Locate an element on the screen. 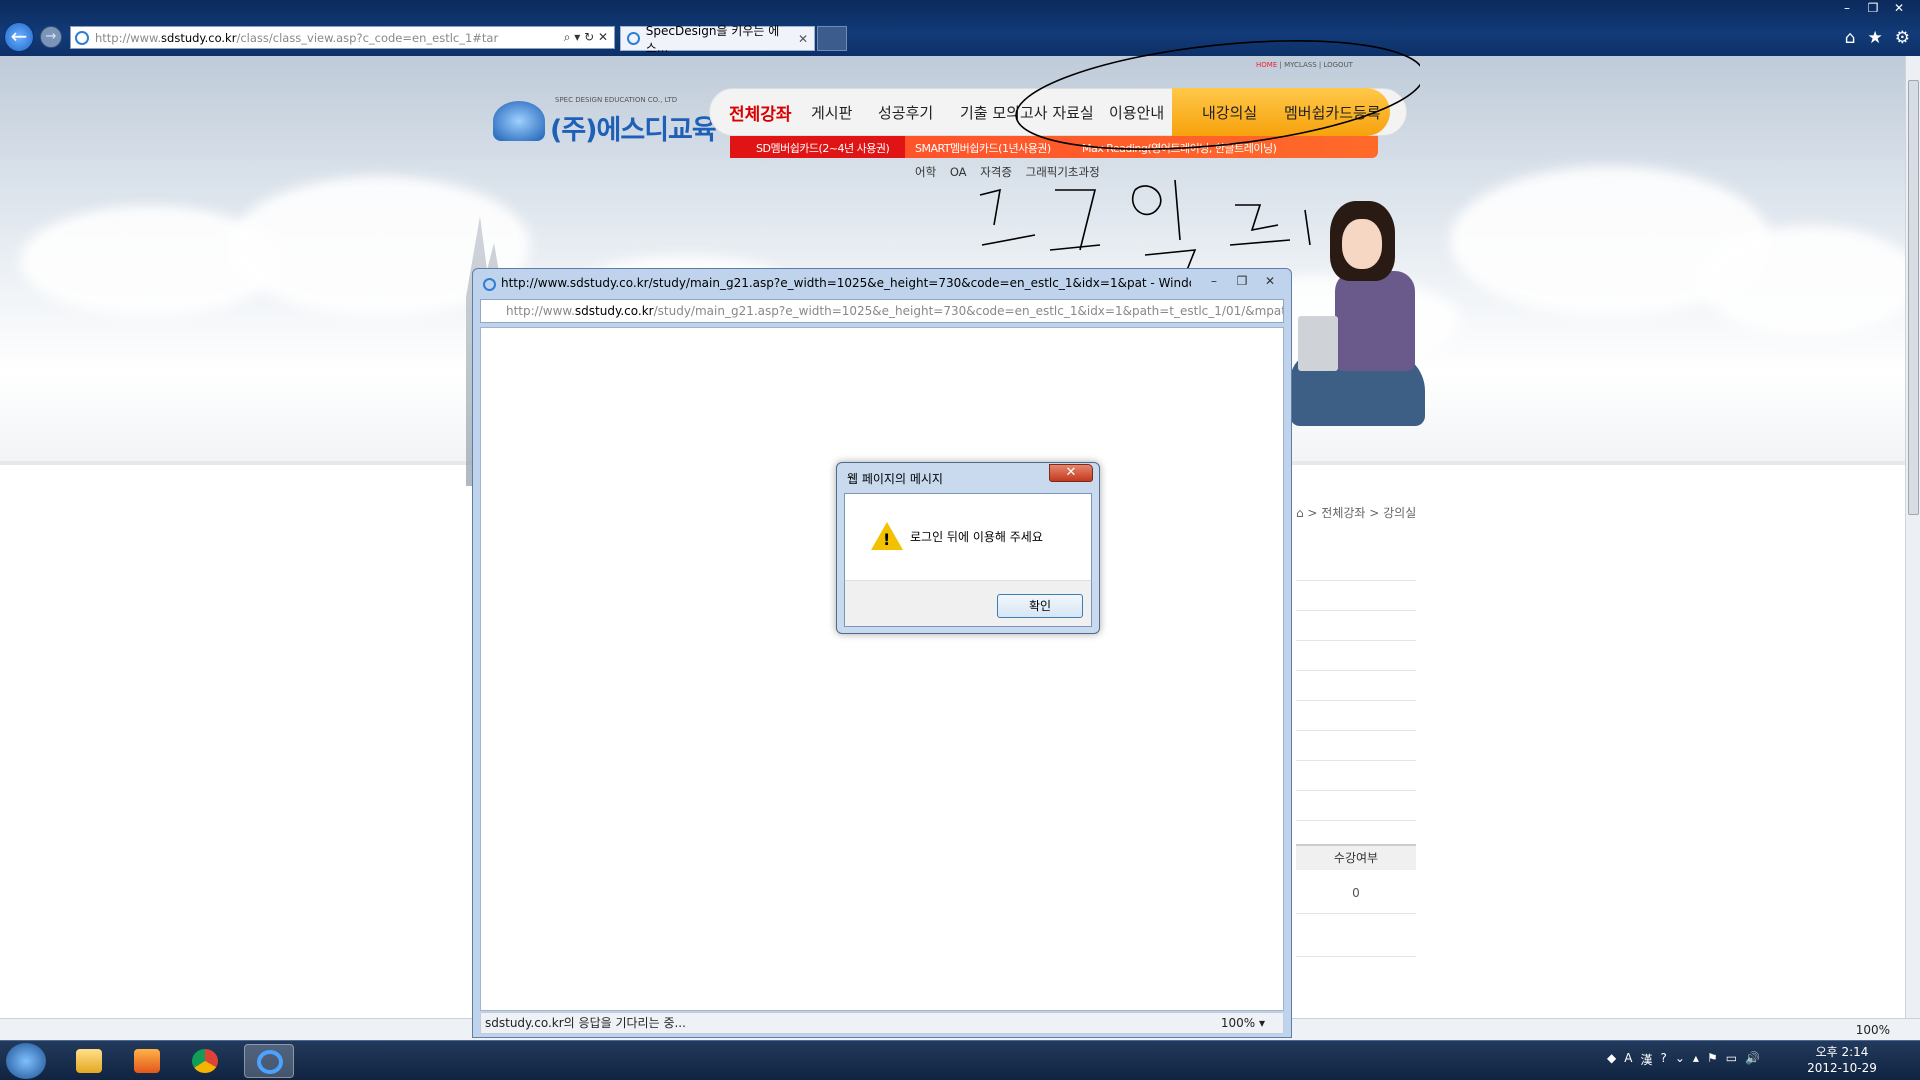  sub-nav-item-smart-card: SMART멤버쉽카드(1년사용권) is located at coordinates (983, 148).